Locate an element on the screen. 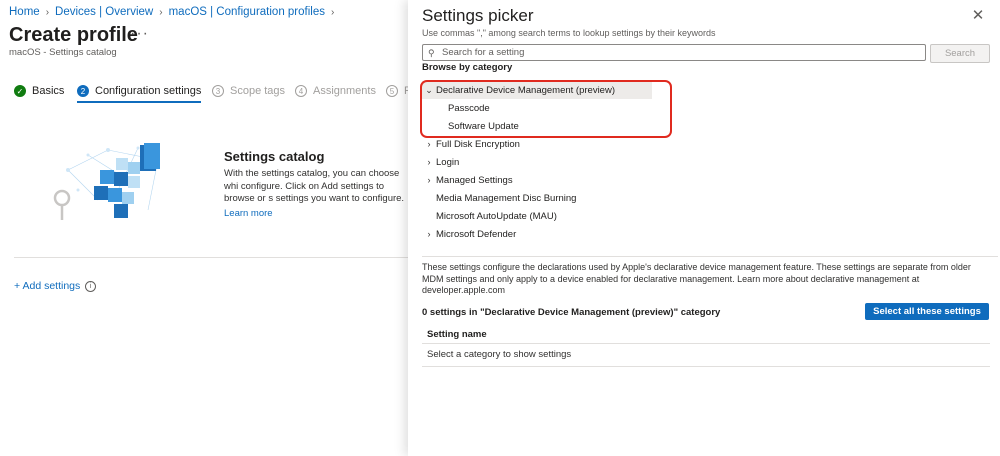 This screenshot has height=456, width=1000. step-number: 4 is located at coordinates (301, 91).